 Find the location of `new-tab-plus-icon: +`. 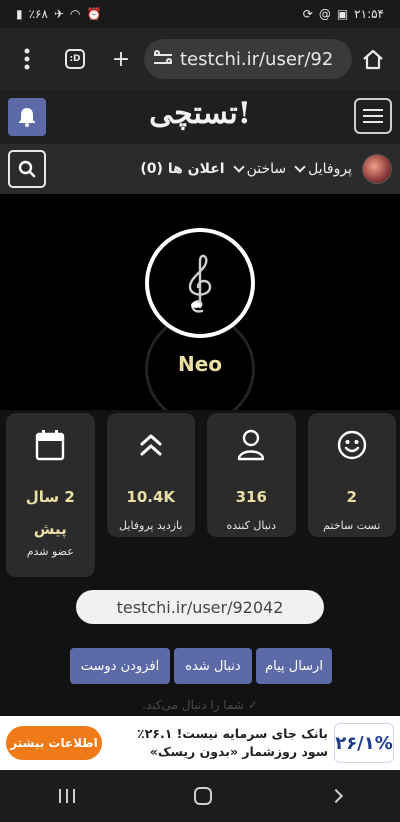

new-tab-plus-icon: + is located at coordinates (121, 59).